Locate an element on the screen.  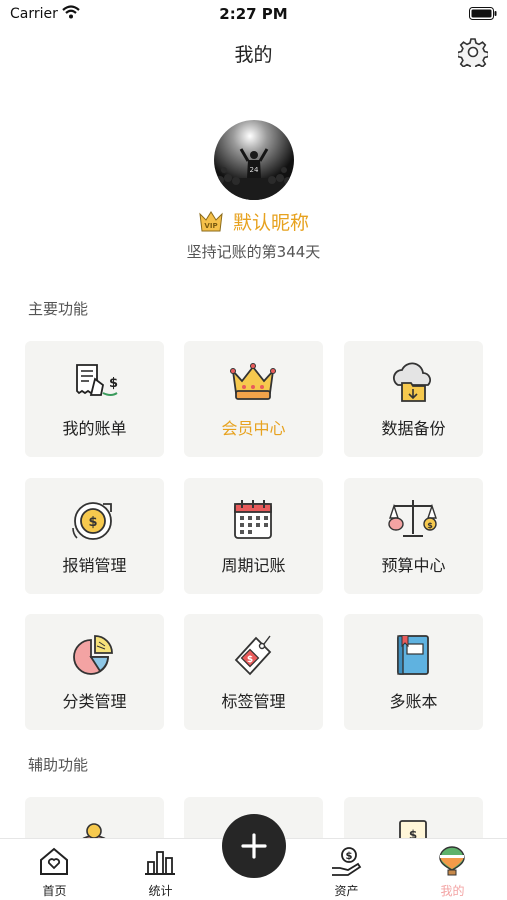
feature-label: 数据备份 is located at coordinates (413, 428).